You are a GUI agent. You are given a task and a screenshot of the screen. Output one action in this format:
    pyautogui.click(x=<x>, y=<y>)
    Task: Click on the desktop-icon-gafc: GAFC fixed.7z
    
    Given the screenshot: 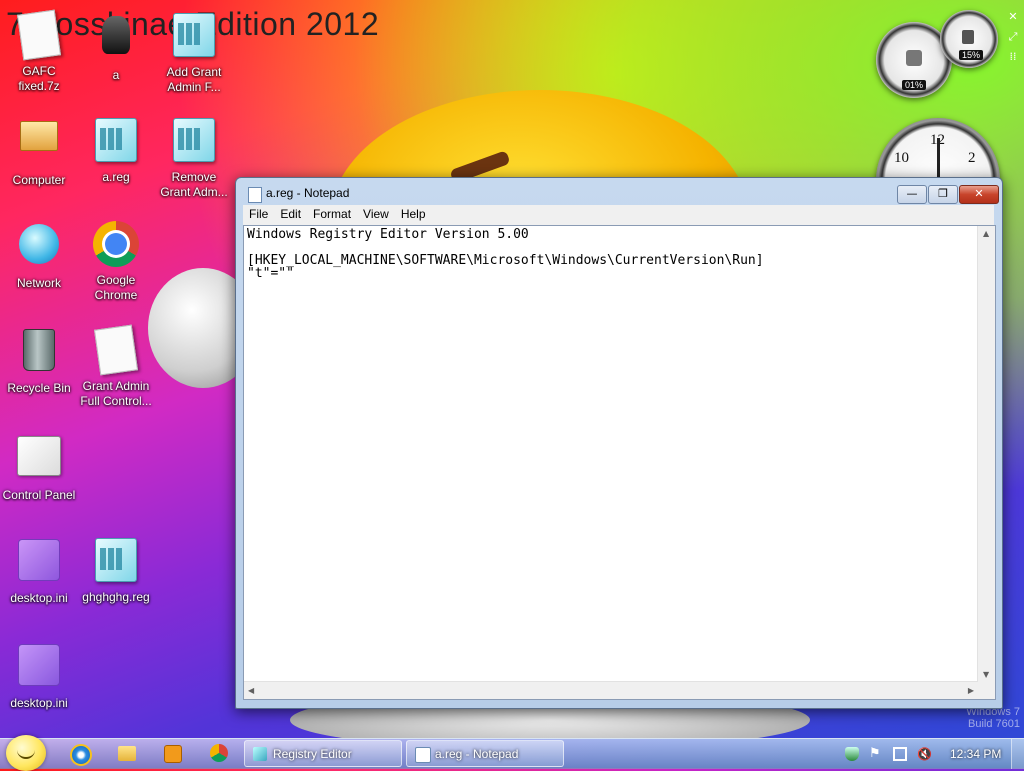 What is the action you would take?
    pyautogui.click(x=39, y=51)
    